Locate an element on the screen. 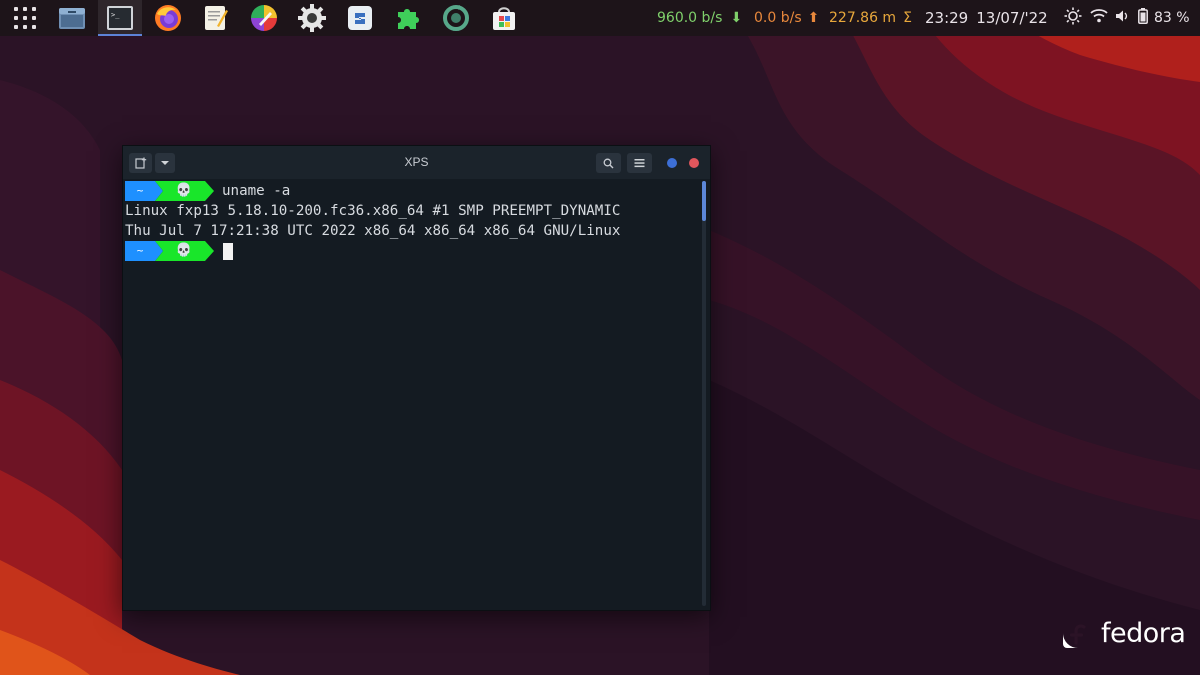 Image resolution: width=1200 pixels, height=675 pixels. extensions-icon is located at coordinates (408, 18).